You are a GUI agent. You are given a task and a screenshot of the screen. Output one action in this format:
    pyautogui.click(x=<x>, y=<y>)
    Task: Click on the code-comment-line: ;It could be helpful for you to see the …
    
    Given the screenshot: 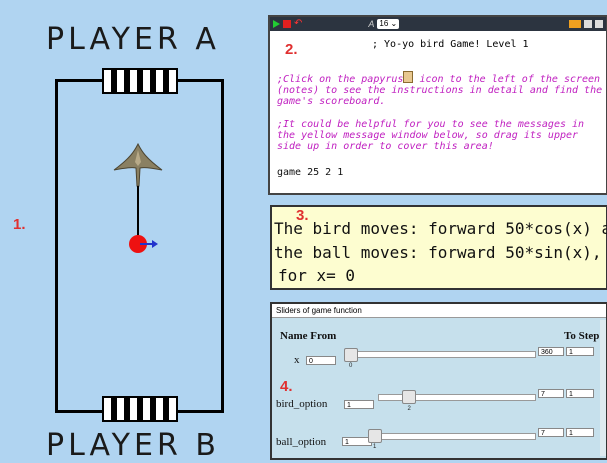 What is the action you would take?
    pyautogui.click(x=431, y=124)
    